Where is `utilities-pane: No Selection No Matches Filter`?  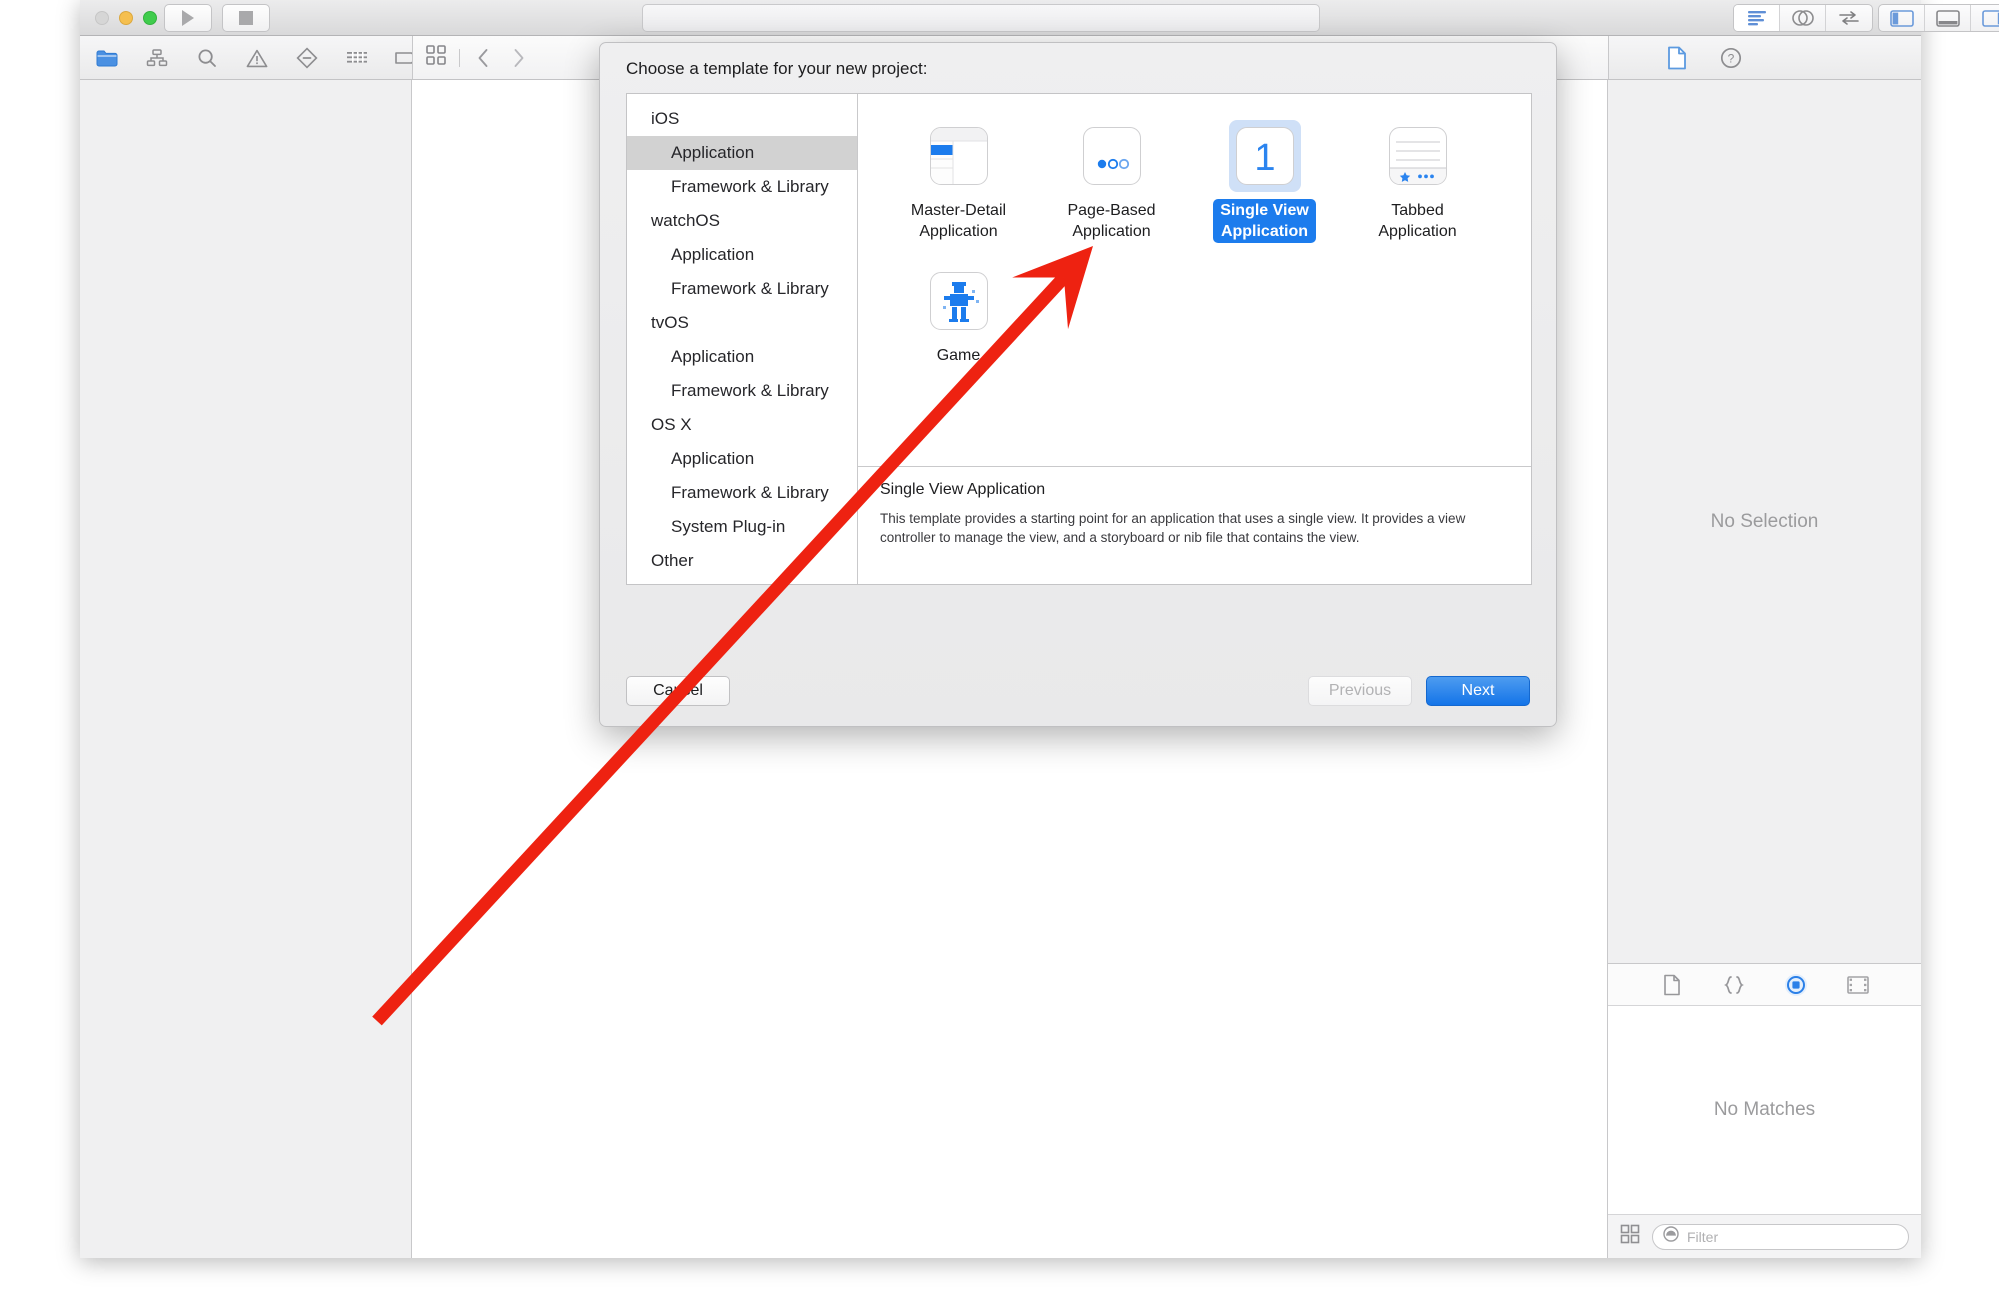
utilities-pane: No Selection No Matches Filter is located at coordinates (1764, 669).